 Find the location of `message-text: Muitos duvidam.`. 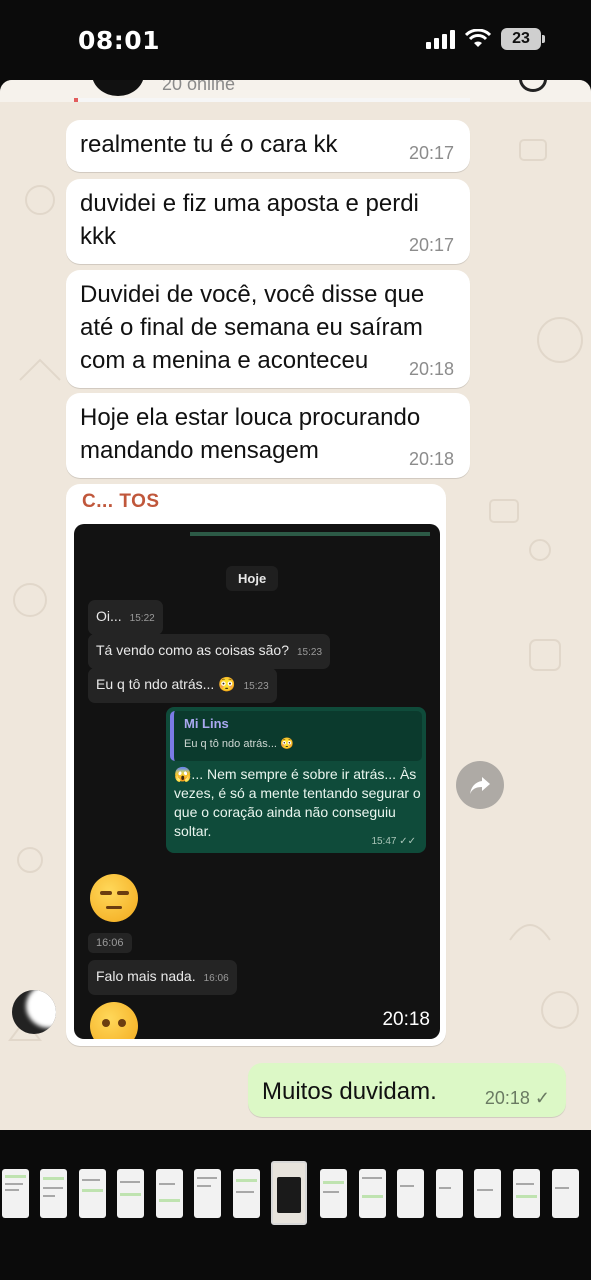

message-text: Muitos duvidam. is located at coordinates (349, 1091).